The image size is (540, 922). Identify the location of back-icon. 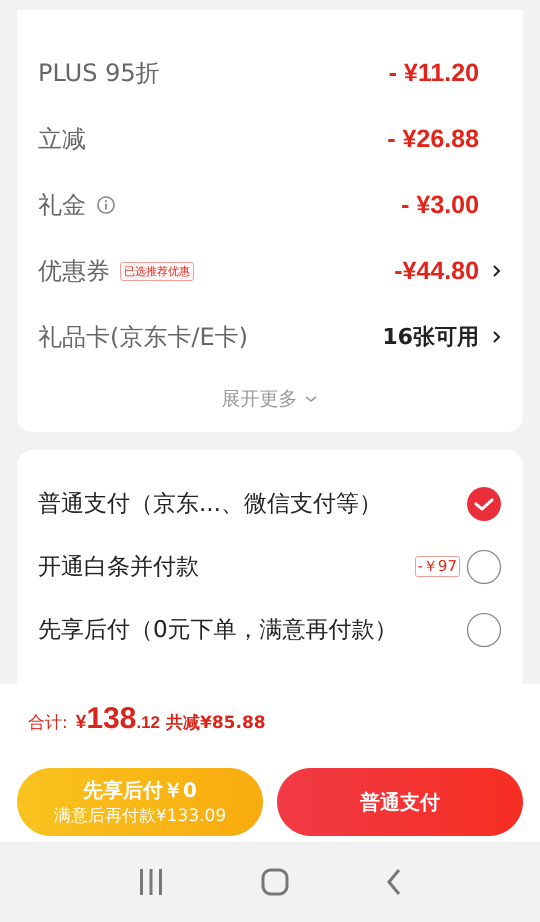
(394, 882).